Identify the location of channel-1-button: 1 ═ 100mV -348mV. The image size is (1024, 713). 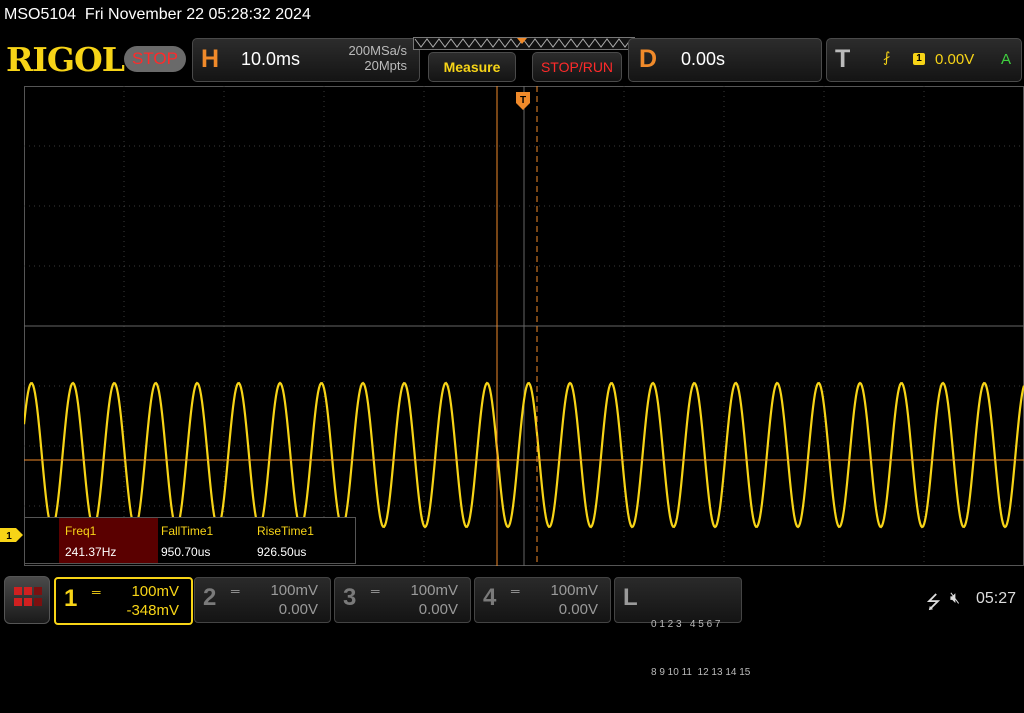
(123, 601).